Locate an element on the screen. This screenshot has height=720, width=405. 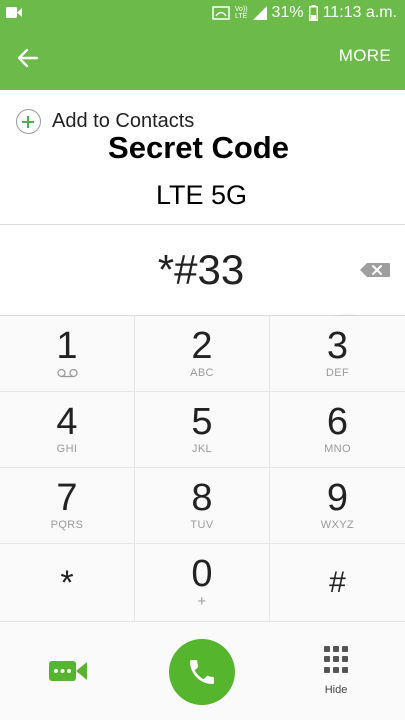
wifi-icon is located at coordinates (220, 13).